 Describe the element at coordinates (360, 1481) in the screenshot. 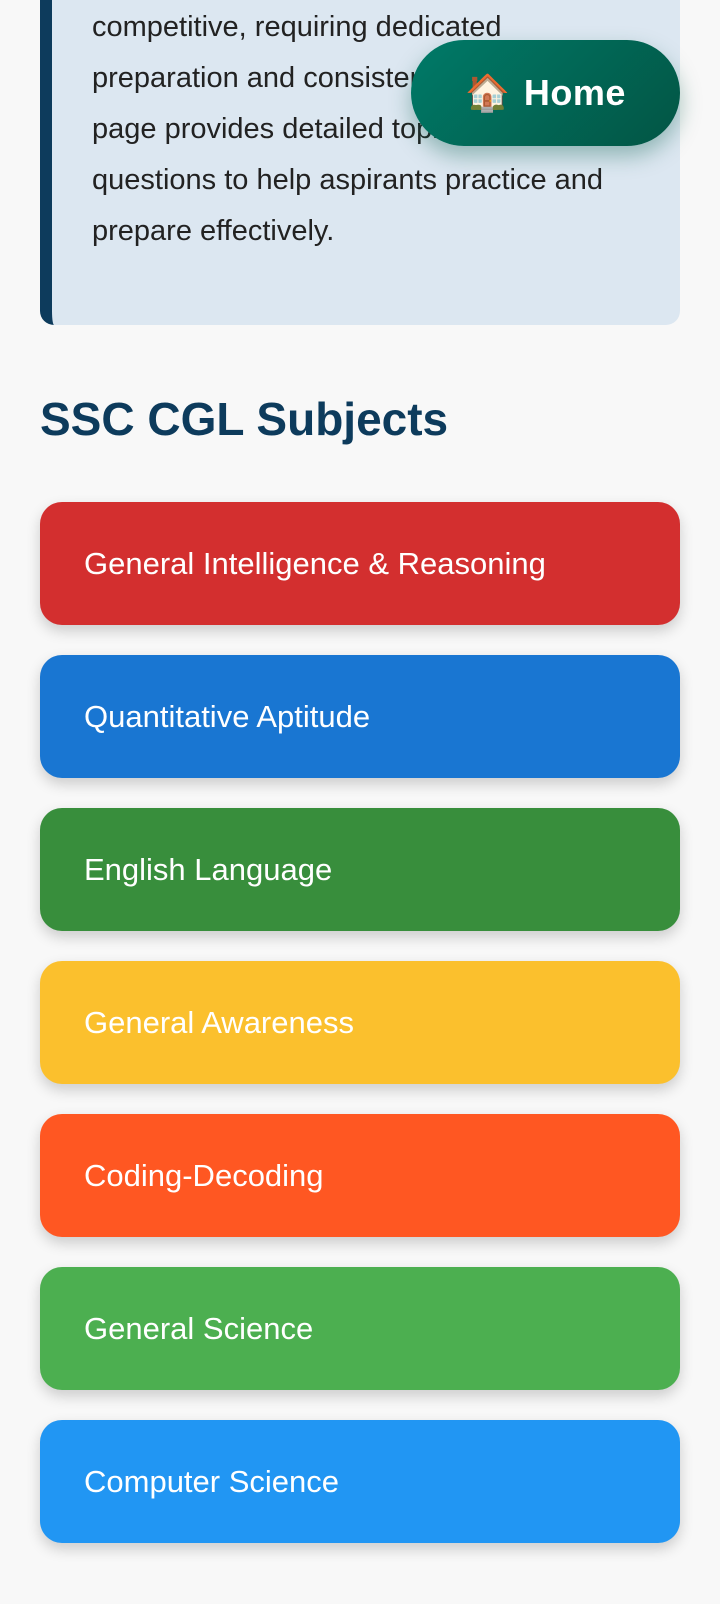

I see `subject-card-computer-science: Computer Science` at that location.